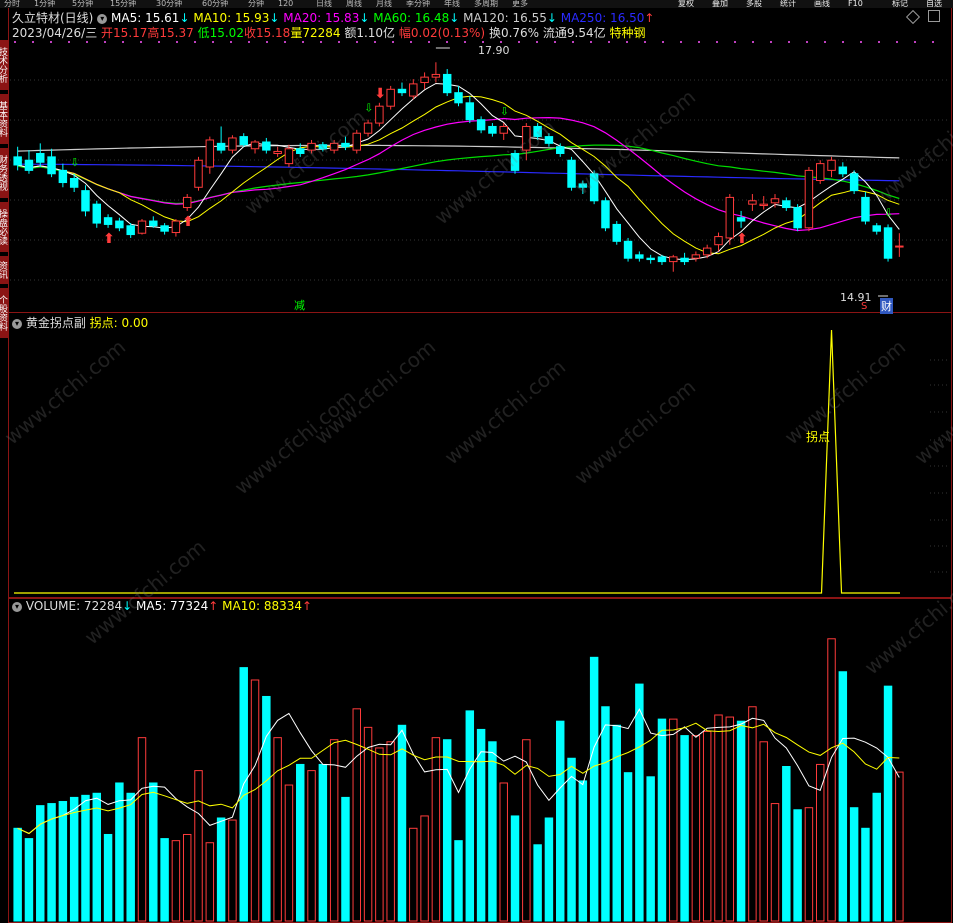 The height and width of the screenshot is (923, 953). What do you see at coordinates (888, 212) in the screenshot?
I see `hollow-arrow-icon: ⇩` at bounding box center [888, 212].